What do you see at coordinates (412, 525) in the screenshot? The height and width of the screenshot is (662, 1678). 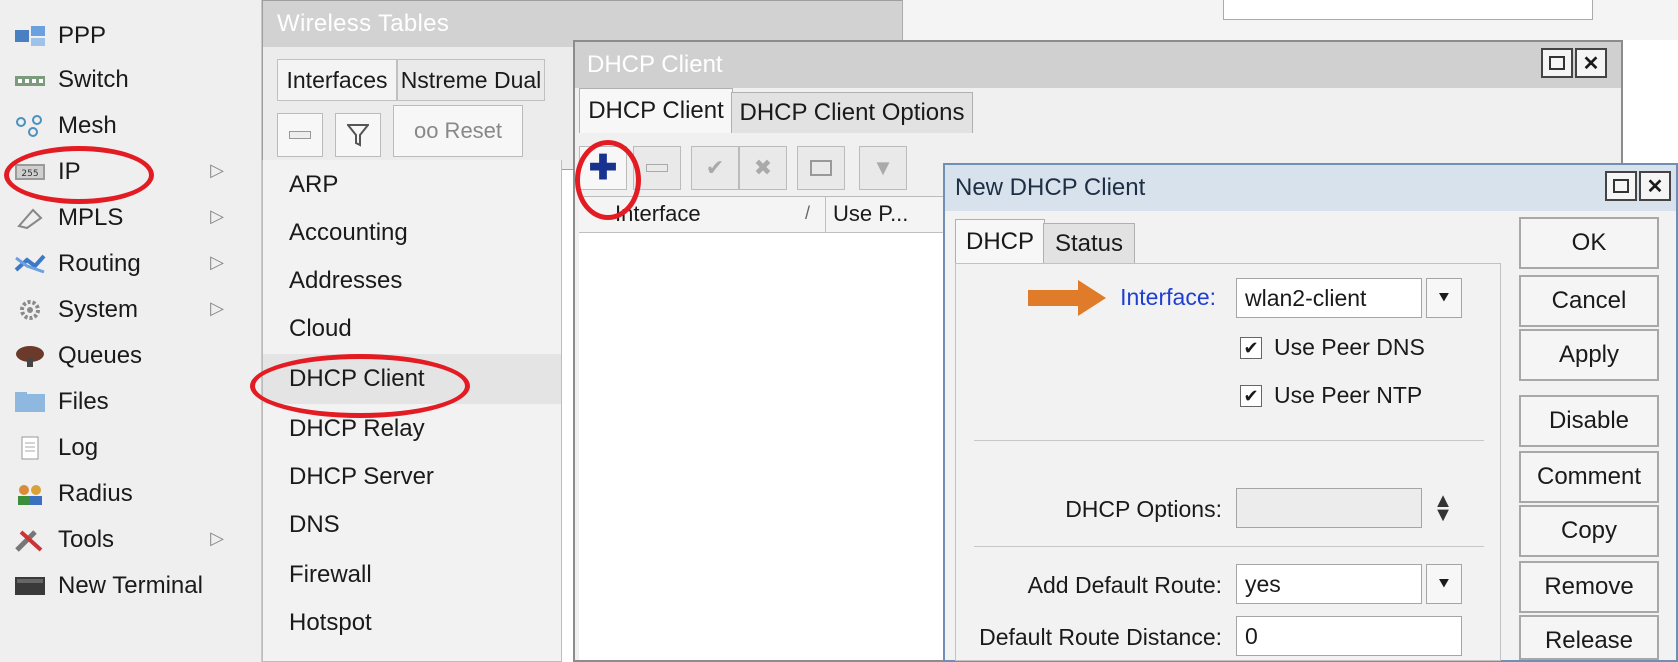 I see `submenu-item-dns: DNS` at bounding box center [412, 525].